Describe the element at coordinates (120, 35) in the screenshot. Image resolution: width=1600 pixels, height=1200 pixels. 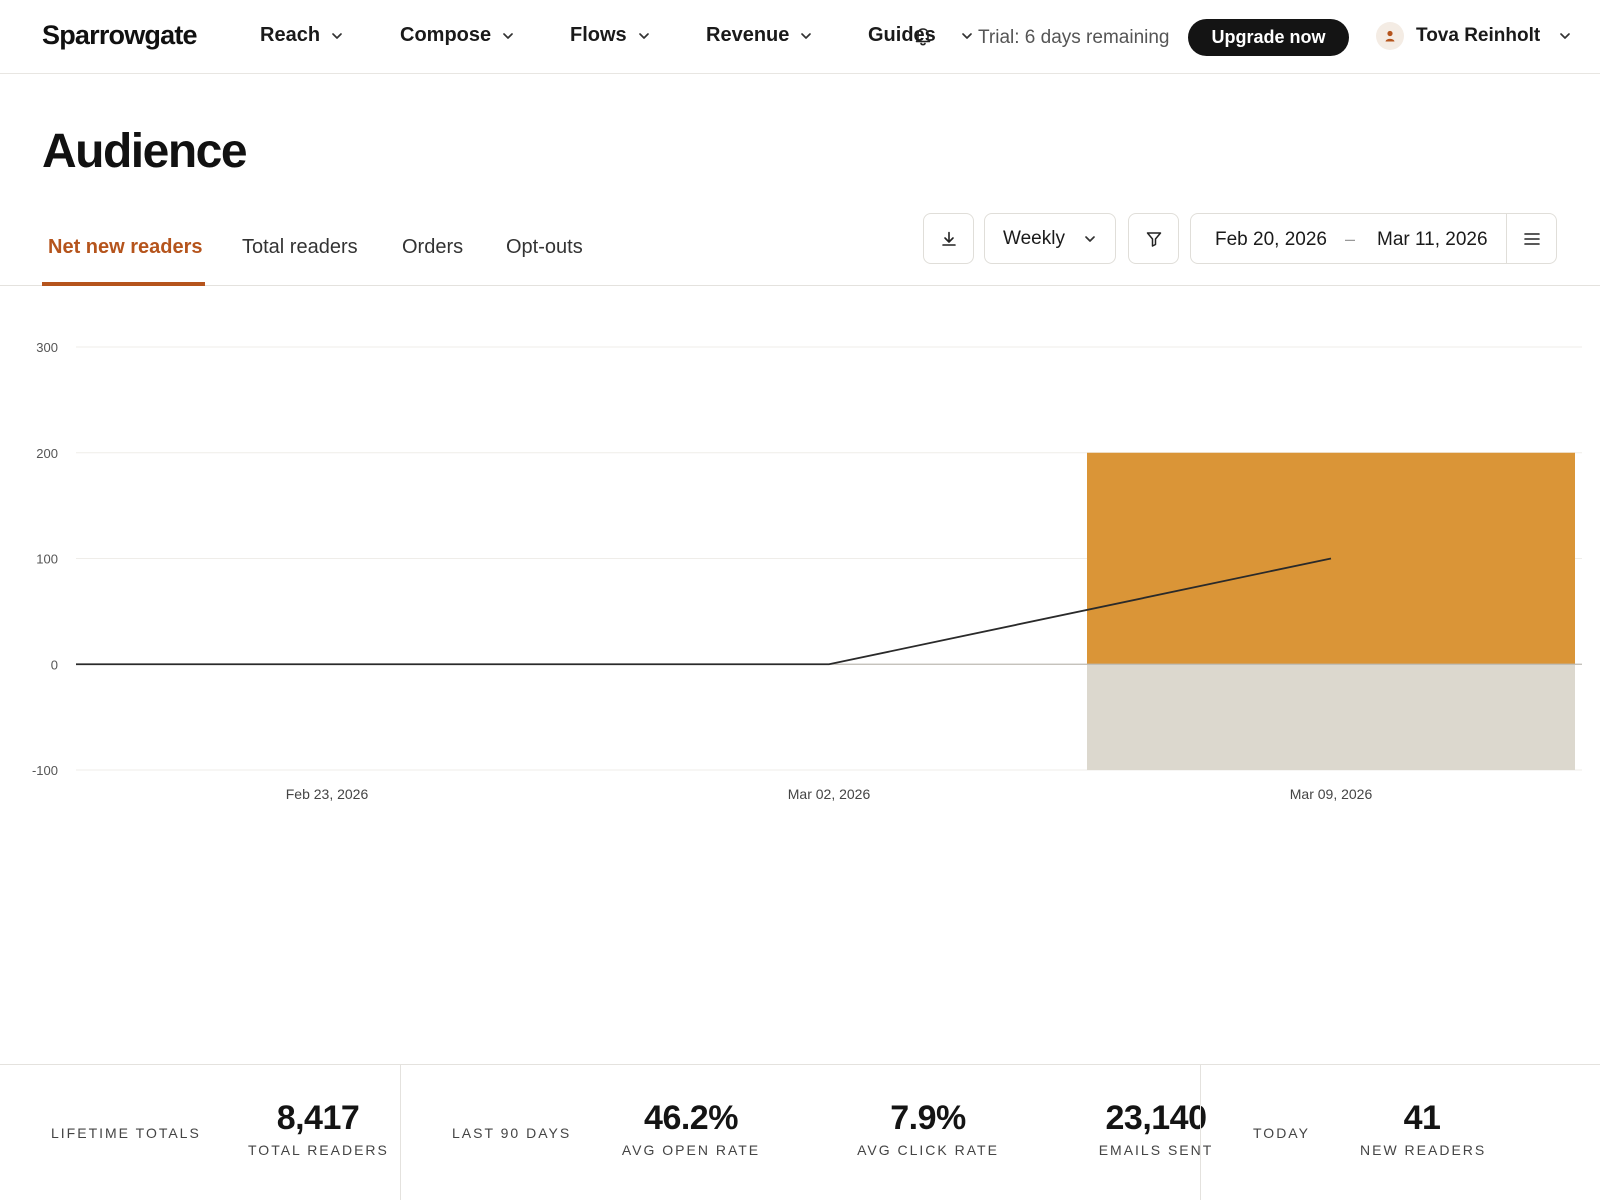
I see `app-logo: Sparrowgate` at that location.